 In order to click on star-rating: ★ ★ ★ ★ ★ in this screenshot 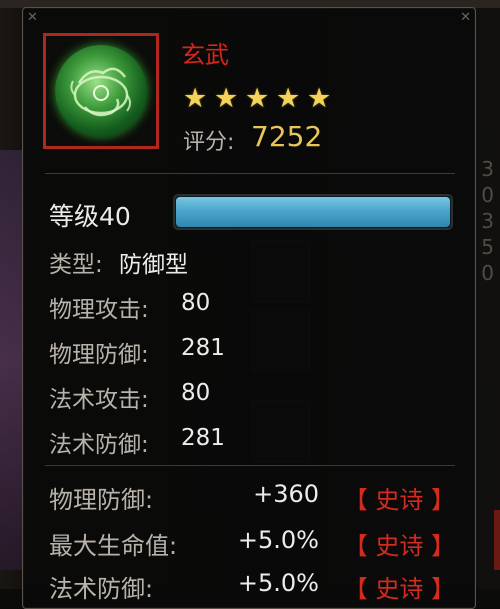, I will do `click(258, 98)`.